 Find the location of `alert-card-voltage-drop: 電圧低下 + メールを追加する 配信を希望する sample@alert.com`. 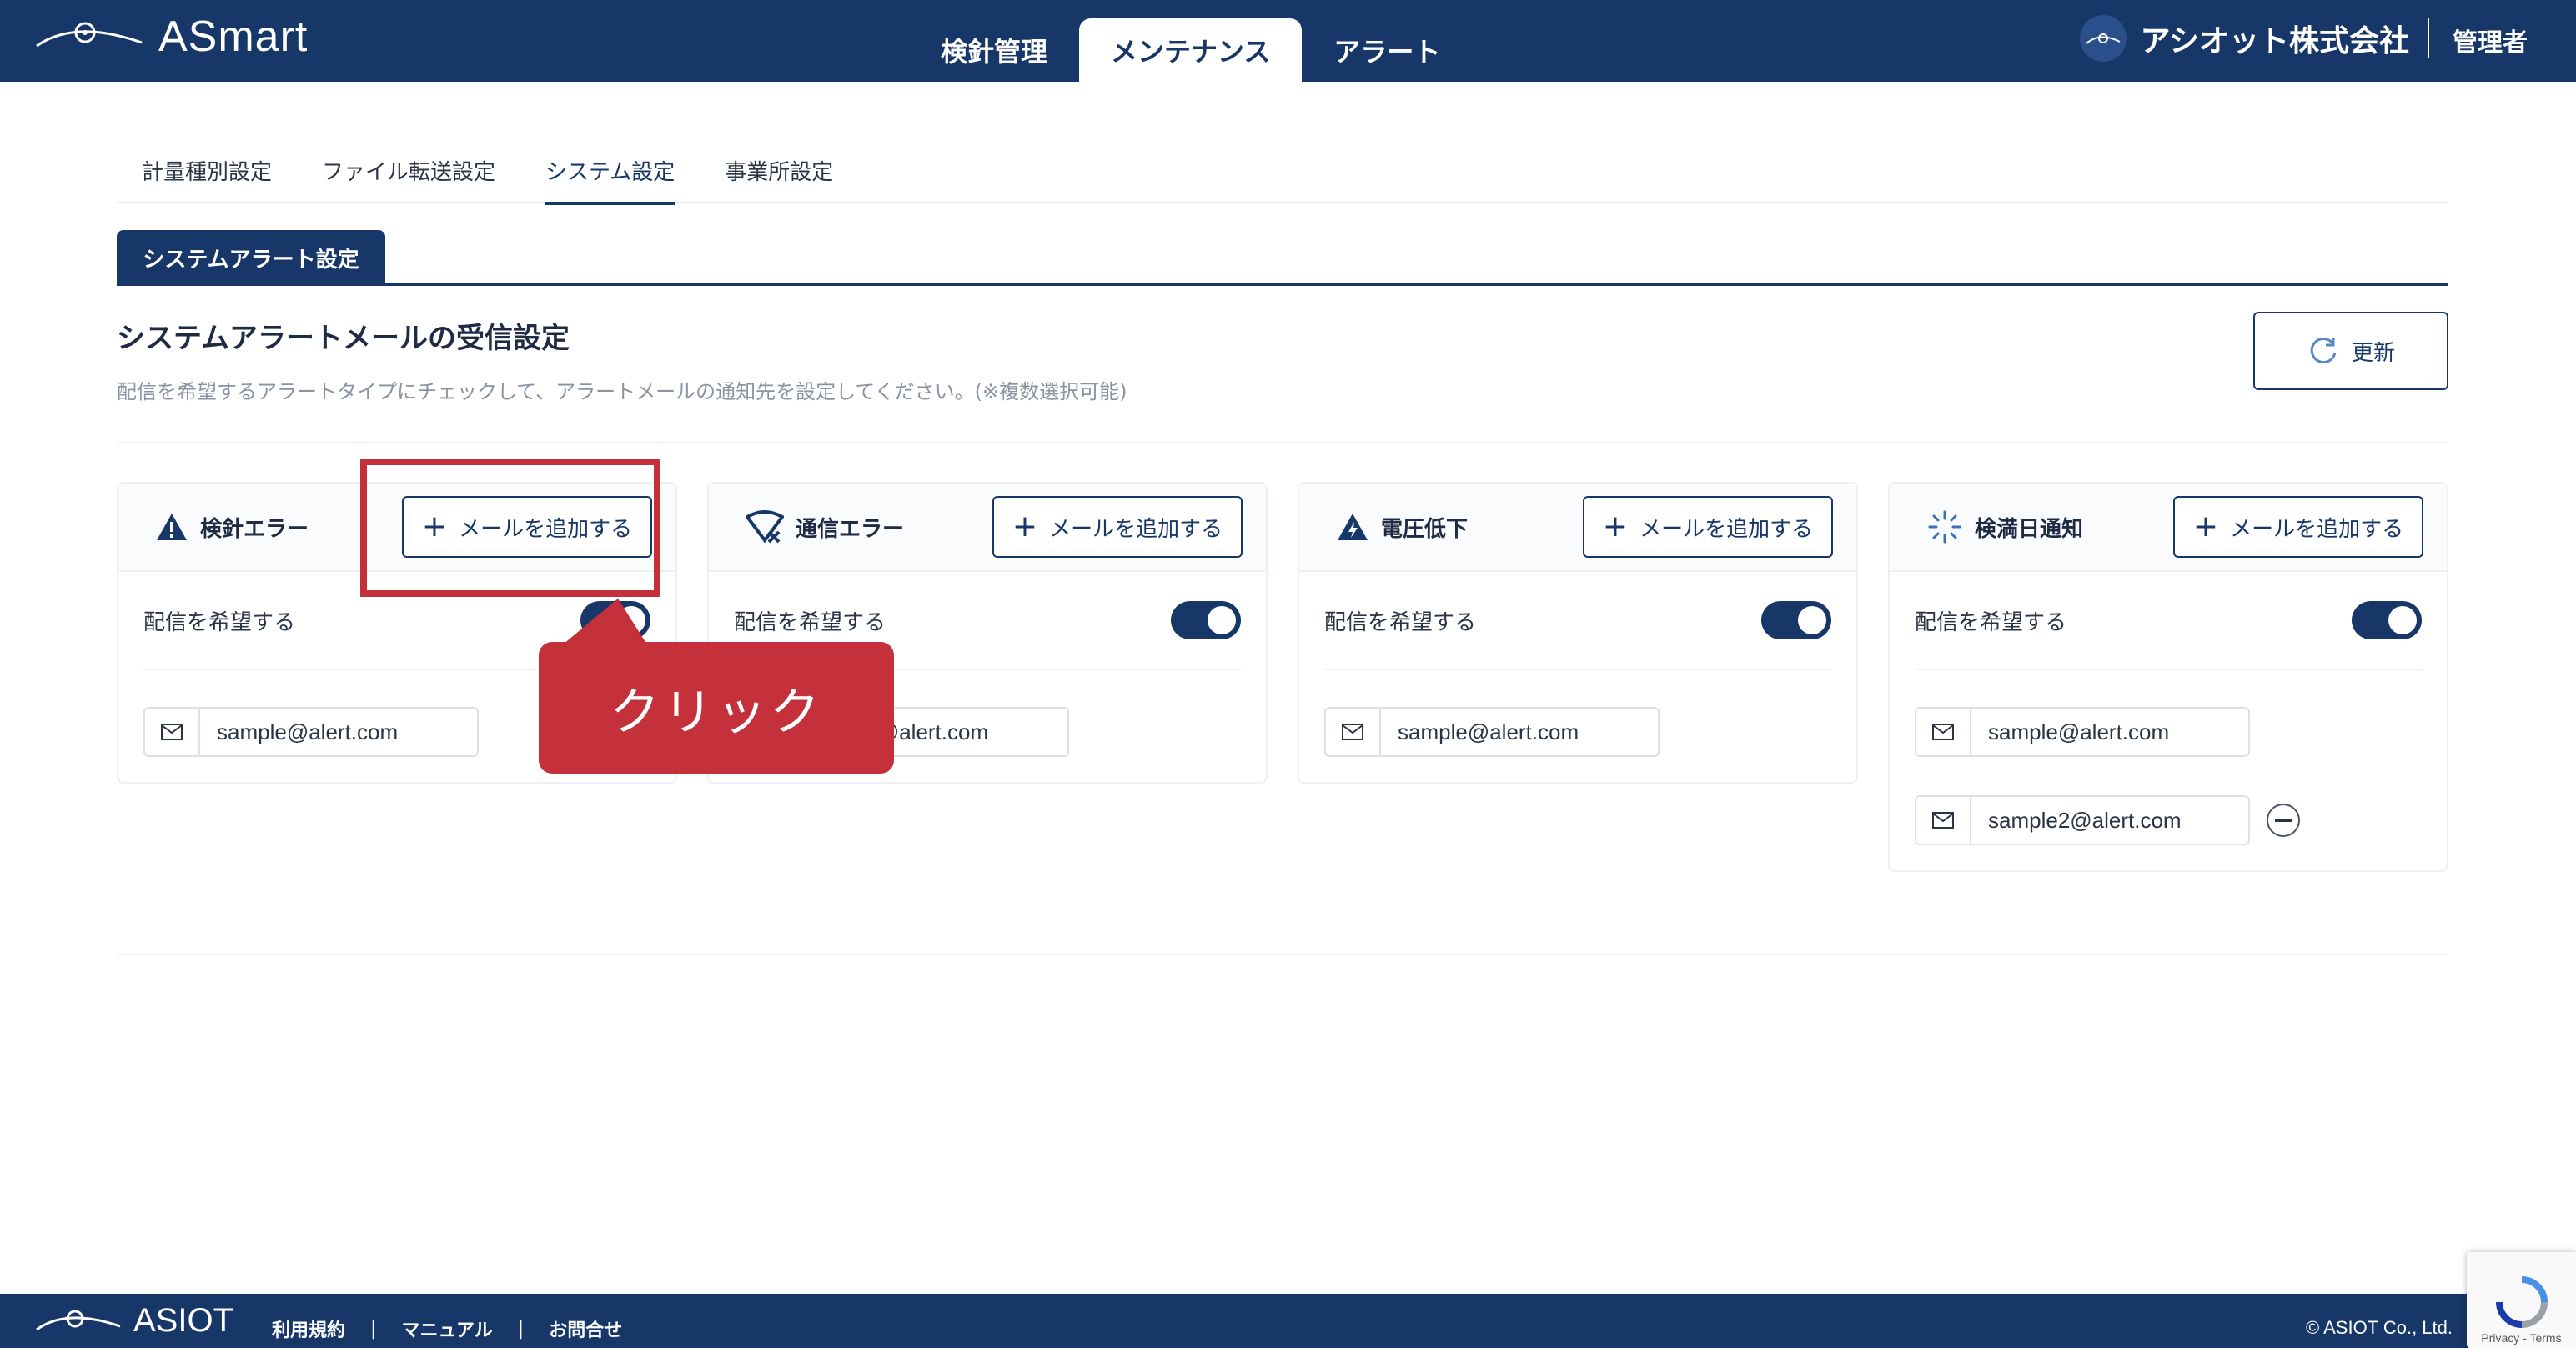

alert-card-voltage-drop: 電圧低下 + メールを追加する 配信を希望する sample@alert.com is located at coordinates (1578, 633).